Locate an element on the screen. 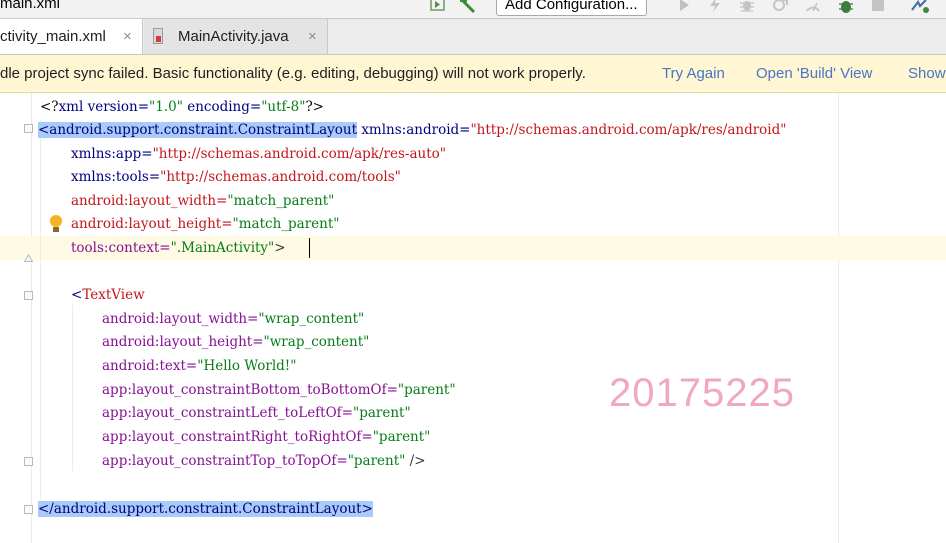 The width and height of the screenshot is (946, 543). watermark-text: 20175225 is located at coordinates (702, 393).